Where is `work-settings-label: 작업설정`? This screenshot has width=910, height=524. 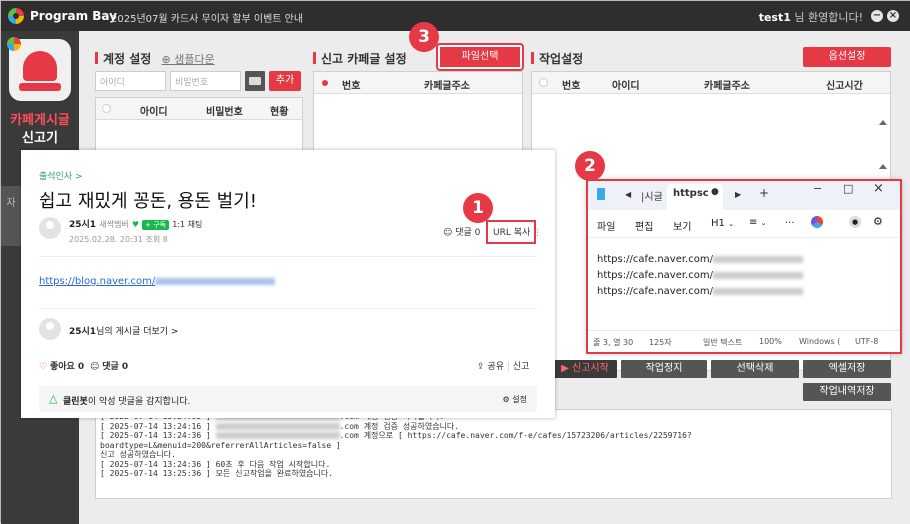
work-settings-label: 작업설정 is located at coordinates (561, 59).